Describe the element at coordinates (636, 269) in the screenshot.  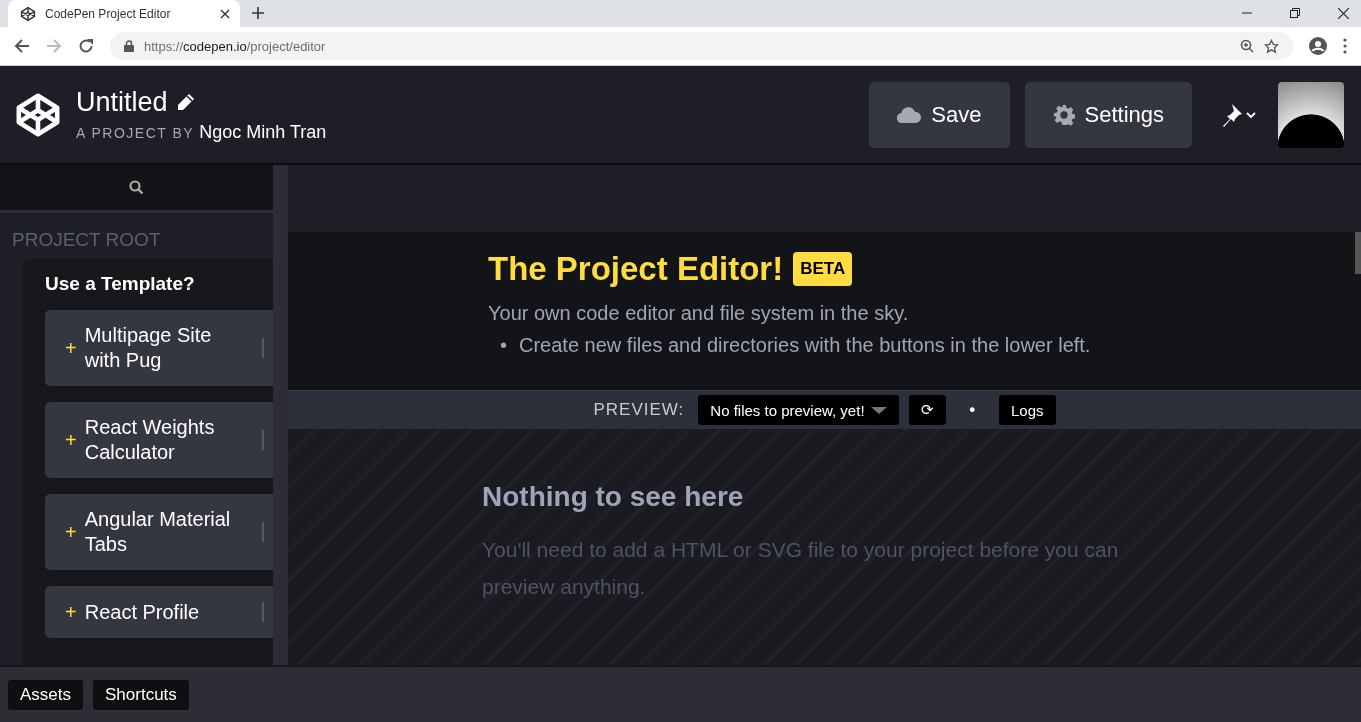
I see `doc-heading: The Project Editor!` at that location.